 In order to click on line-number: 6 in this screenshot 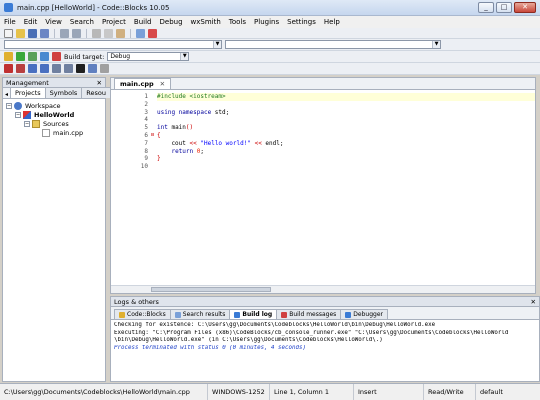, I will do `click(146, 135)`.